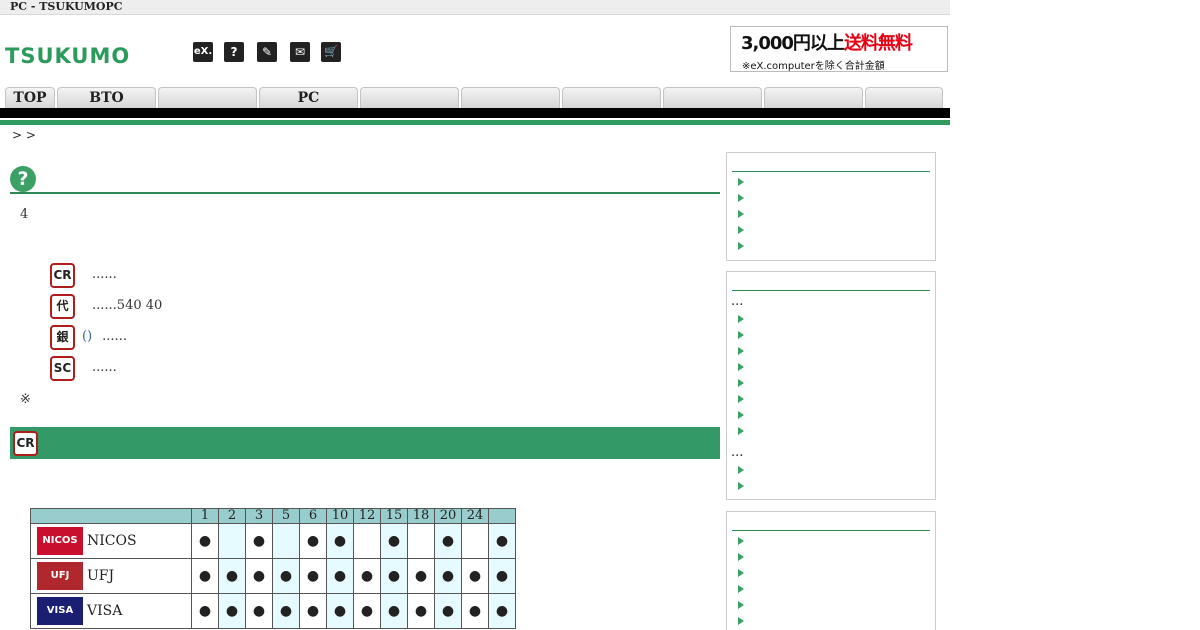 Image resolution: width=1200 pixels, height=630 pixels. I want to click on card-name: VISA, so click(105, 611).